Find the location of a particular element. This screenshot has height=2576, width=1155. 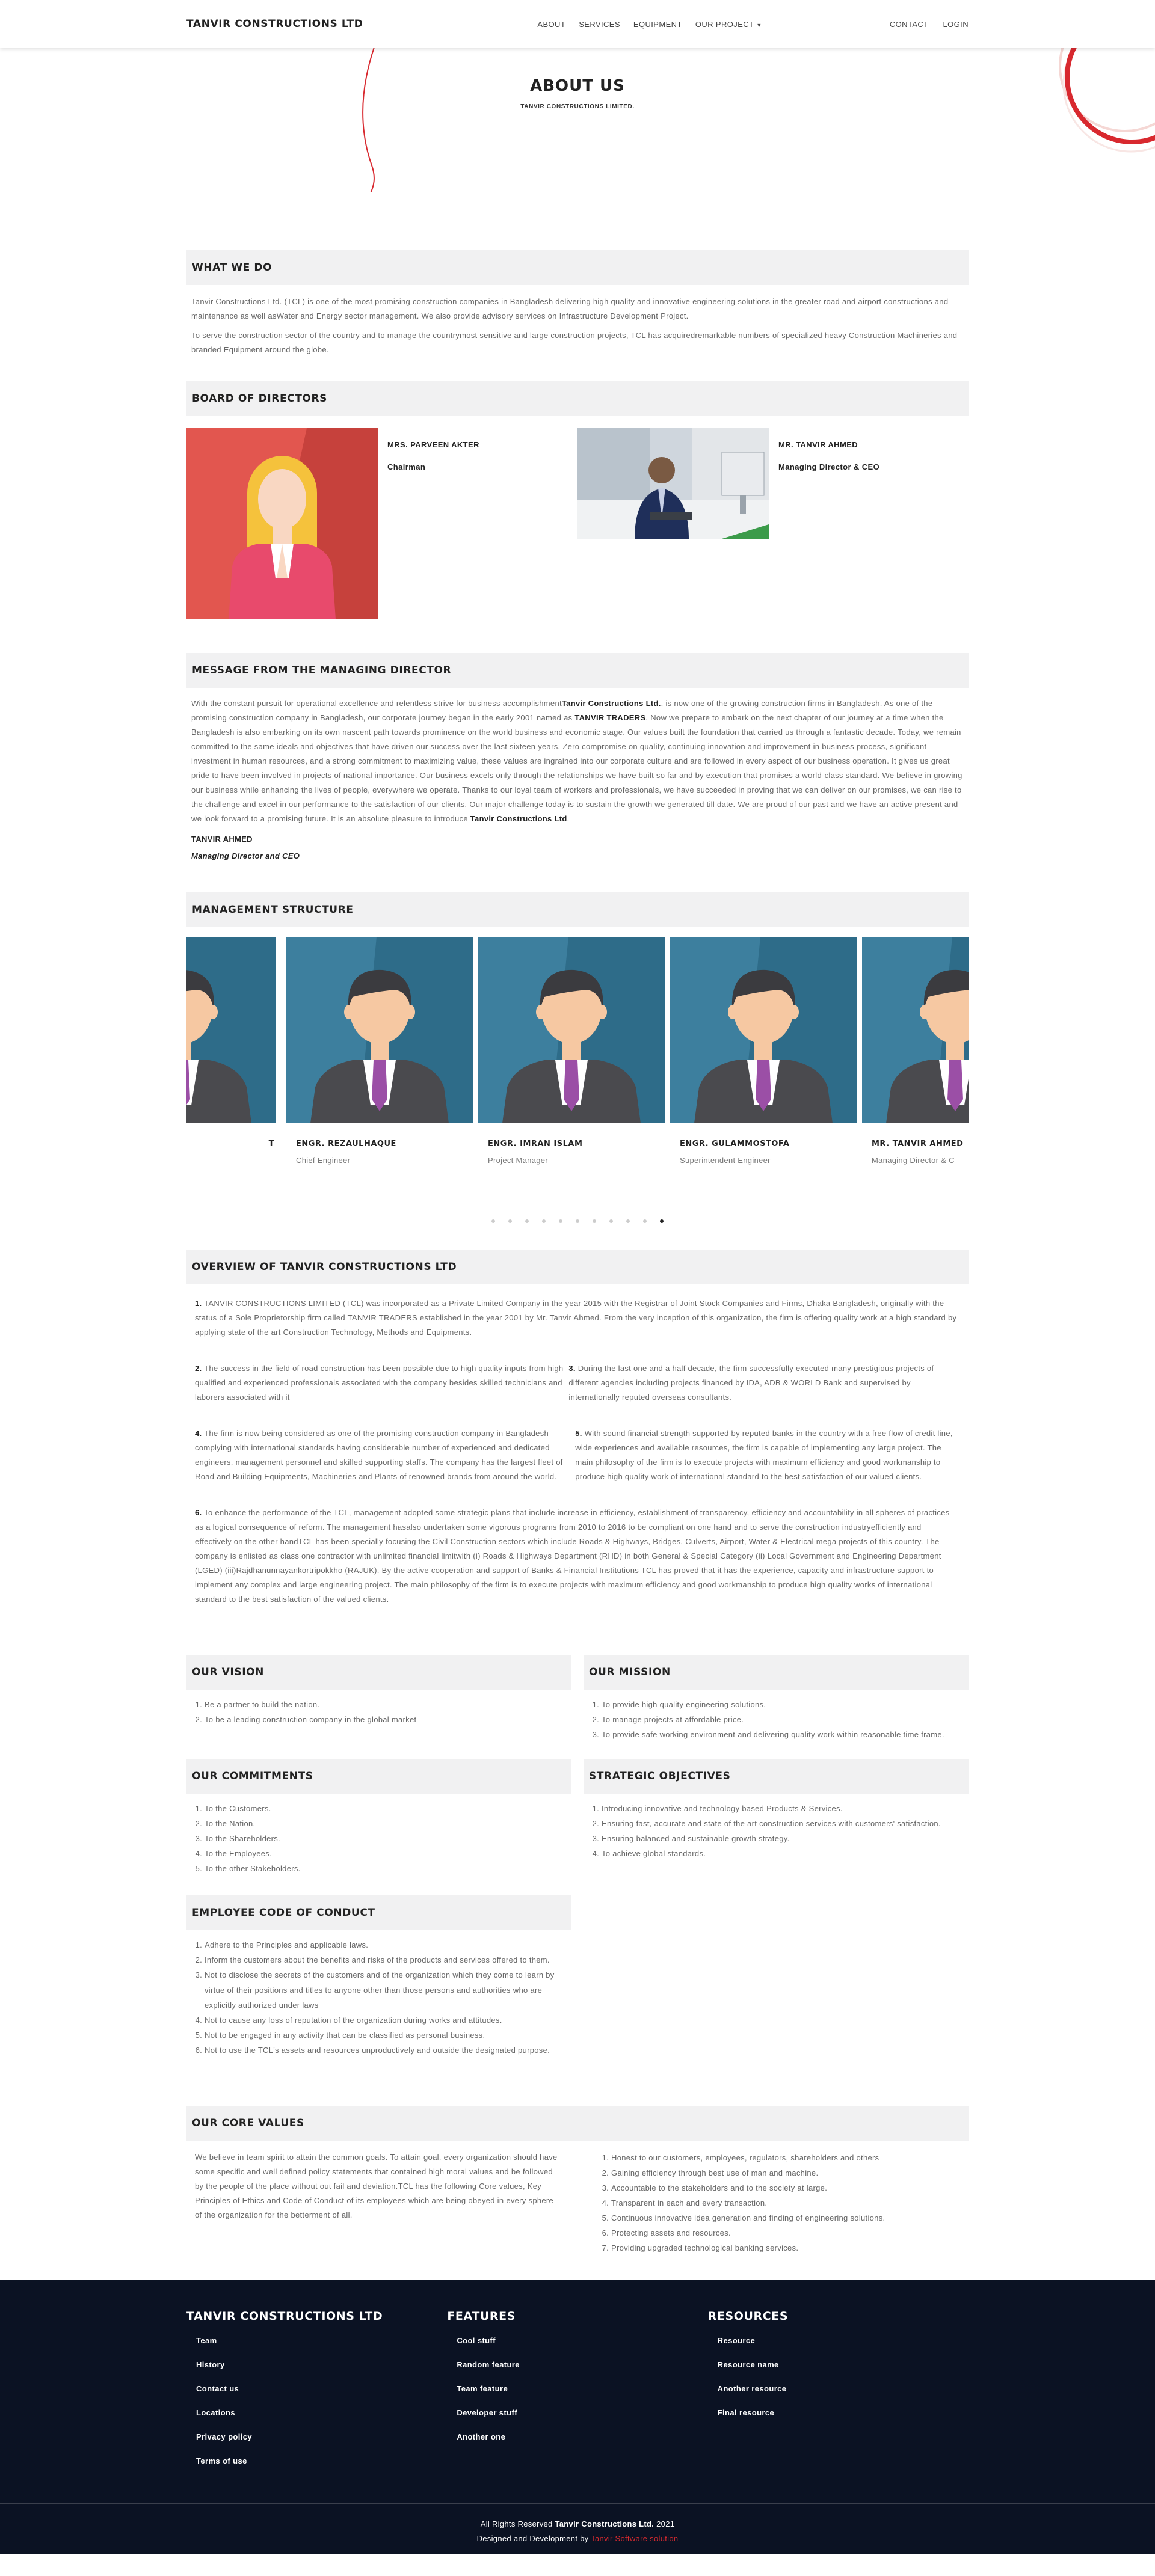

footer-link: Developer stuff is located at coordinates (582, 2420).